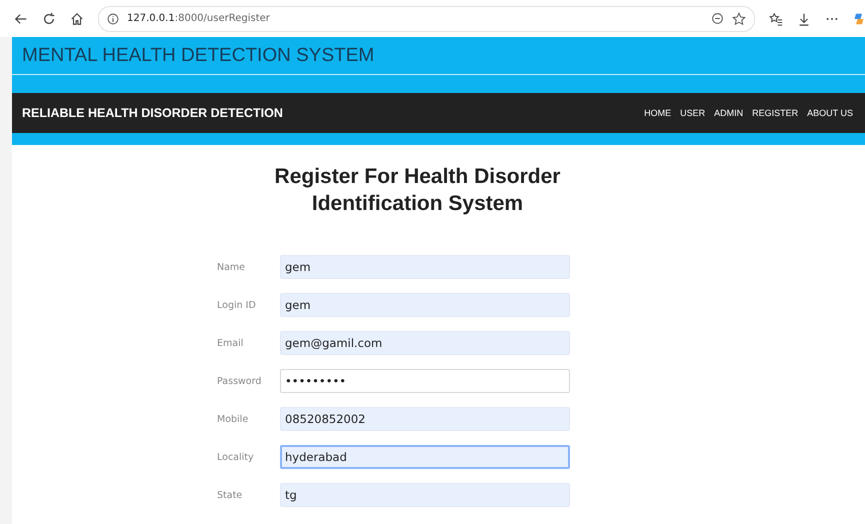 This screenshot has height=524, width=865. Describe the element at coordinates (693, 113) in the screenshot. I see `nav-link: USER` at that location.